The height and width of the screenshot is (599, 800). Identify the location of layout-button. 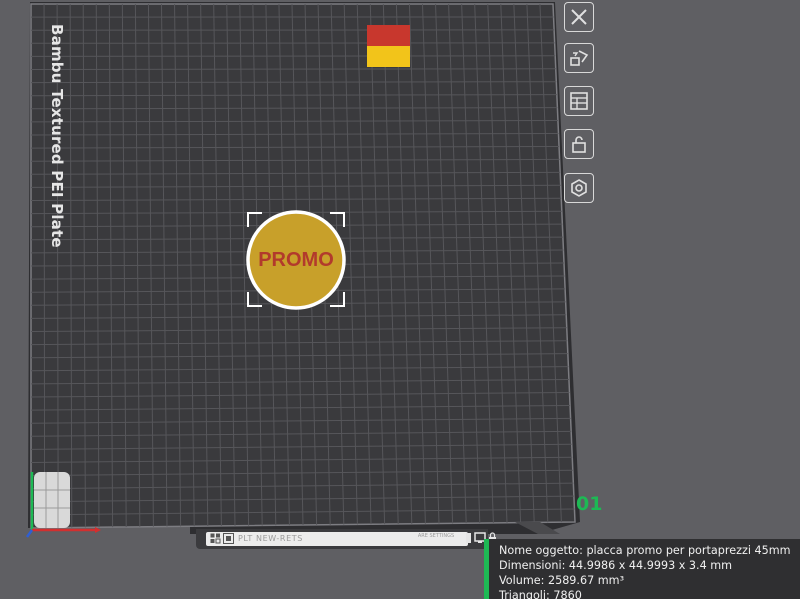
(579, 101).